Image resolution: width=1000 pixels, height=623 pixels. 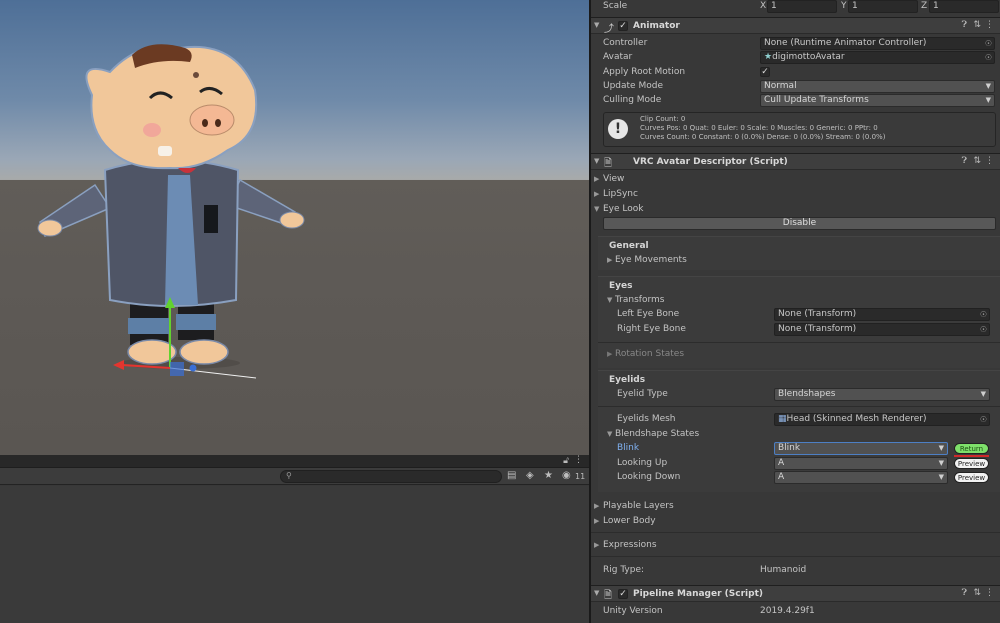 I want to click on pipeline-enabled-checkbox: ✓, so click(x=623, y=594).